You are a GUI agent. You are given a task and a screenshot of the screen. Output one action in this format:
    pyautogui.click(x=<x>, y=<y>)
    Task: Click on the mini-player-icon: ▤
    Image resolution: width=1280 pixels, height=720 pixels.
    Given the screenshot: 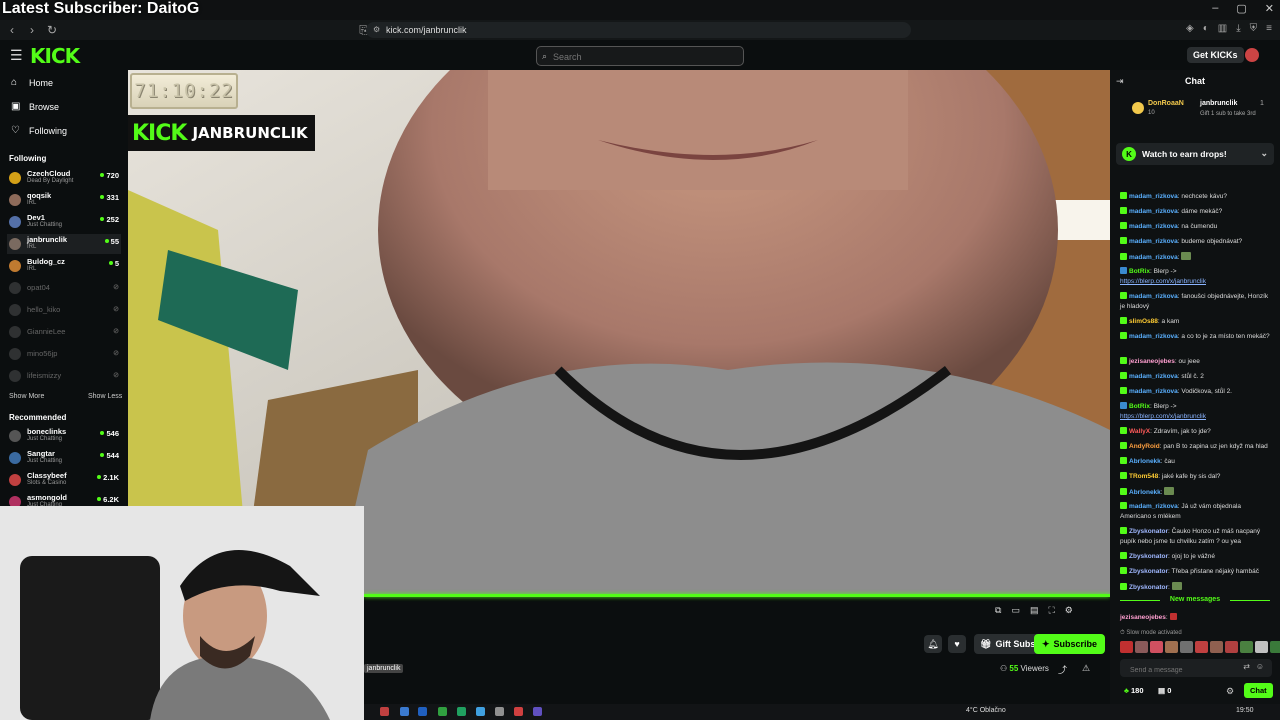 What is the action you would take?
    pyautogui.click(x=1034, y=610)
    